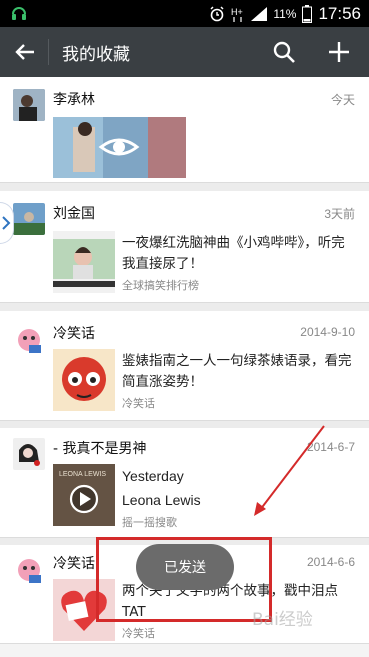 The height and width of the screenshot is (657, 369). I want to click on sent-toast: 已发送, so click(185, 567).